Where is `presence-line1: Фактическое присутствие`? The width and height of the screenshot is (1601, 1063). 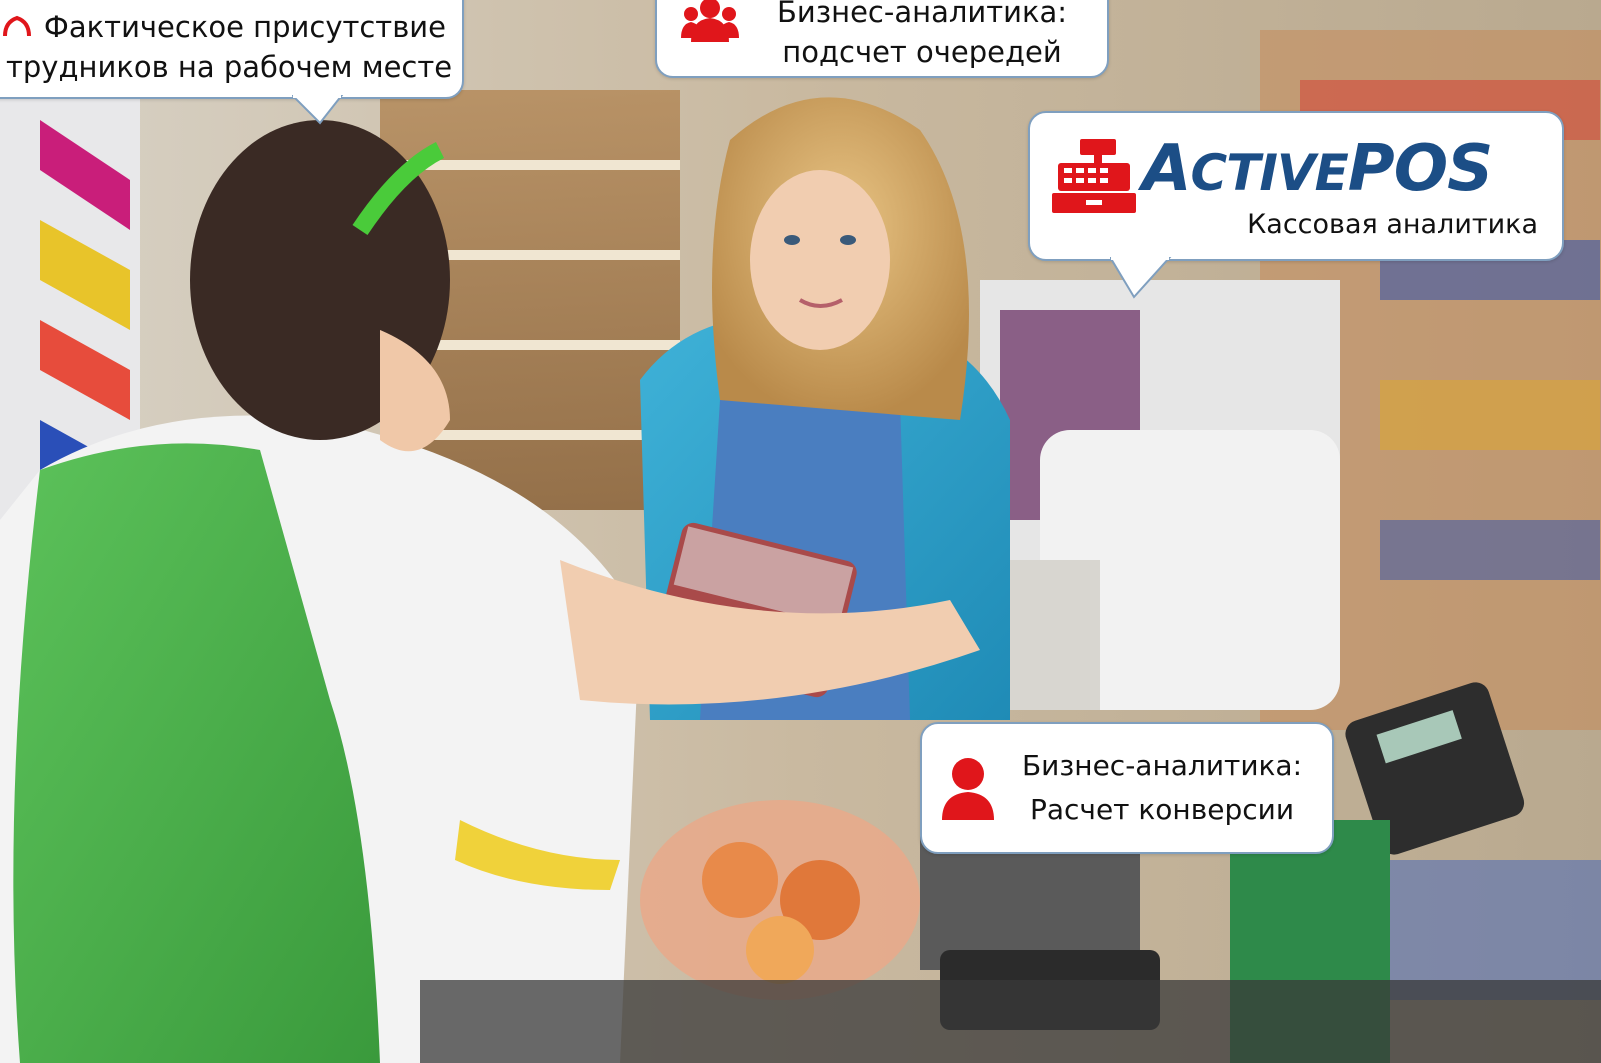 presence-line1: Фактическое присутствие is located at coordinates (244, 27).